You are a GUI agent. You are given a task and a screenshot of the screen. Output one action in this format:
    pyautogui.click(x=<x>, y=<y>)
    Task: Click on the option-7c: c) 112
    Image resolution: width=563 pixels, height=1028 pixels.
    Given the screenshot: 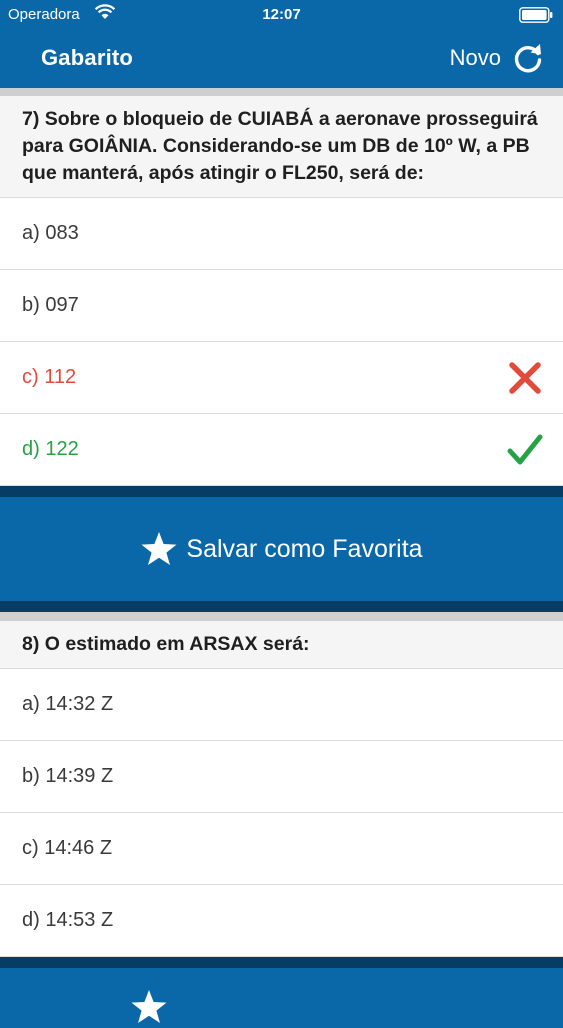 What is the action you would take?
    pyautogui.click(x=281, y=378)
    